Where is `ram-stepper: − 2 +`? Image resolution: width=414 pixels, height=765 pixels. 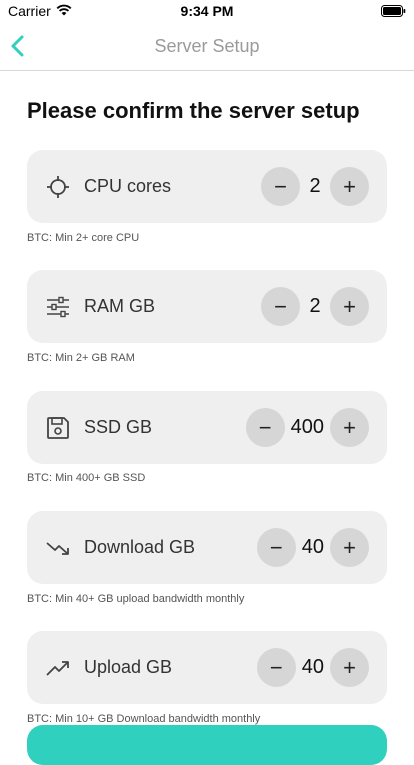 ram-stepper: − 2 + is located at coordinates (315, 306).